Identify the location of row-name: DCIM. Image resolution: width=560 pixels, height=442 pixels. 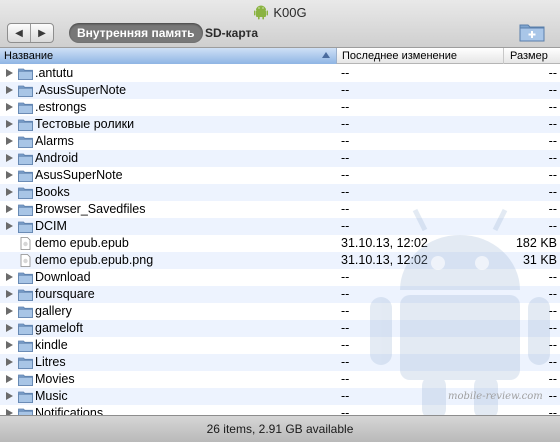
(51, 226).